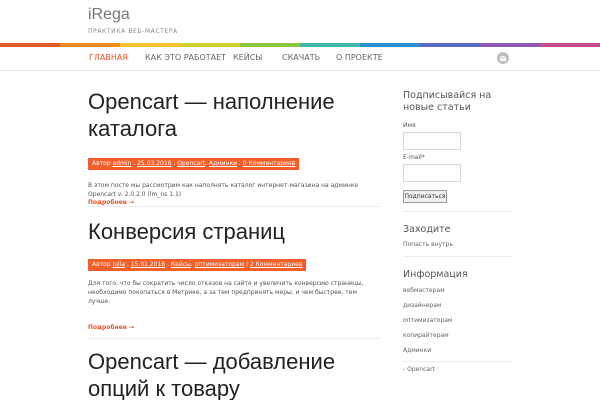  Describe the element at coordinates (185, 57) in the screenshot. I see `nav-item-how-it-works: КАК ЭТО РАБОТАЕТ` at that location.